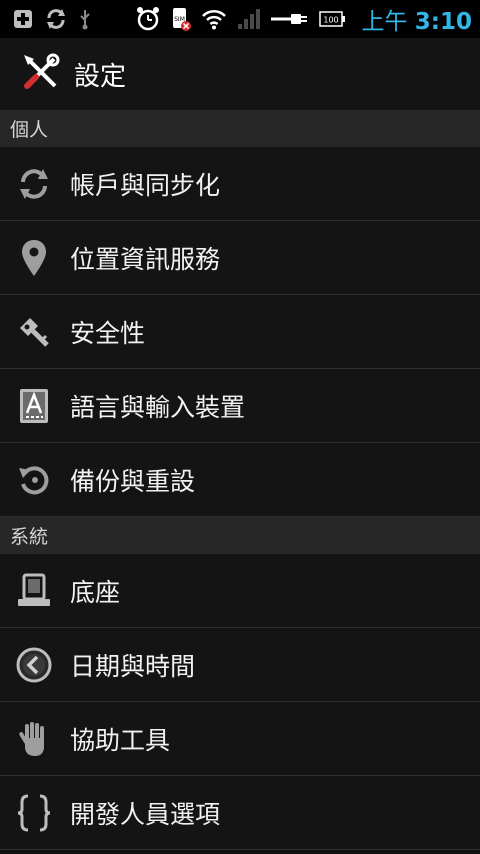 The width and height of the screenshot is (480, 854). I want to click on page-title: 設定, so click(100, 76).